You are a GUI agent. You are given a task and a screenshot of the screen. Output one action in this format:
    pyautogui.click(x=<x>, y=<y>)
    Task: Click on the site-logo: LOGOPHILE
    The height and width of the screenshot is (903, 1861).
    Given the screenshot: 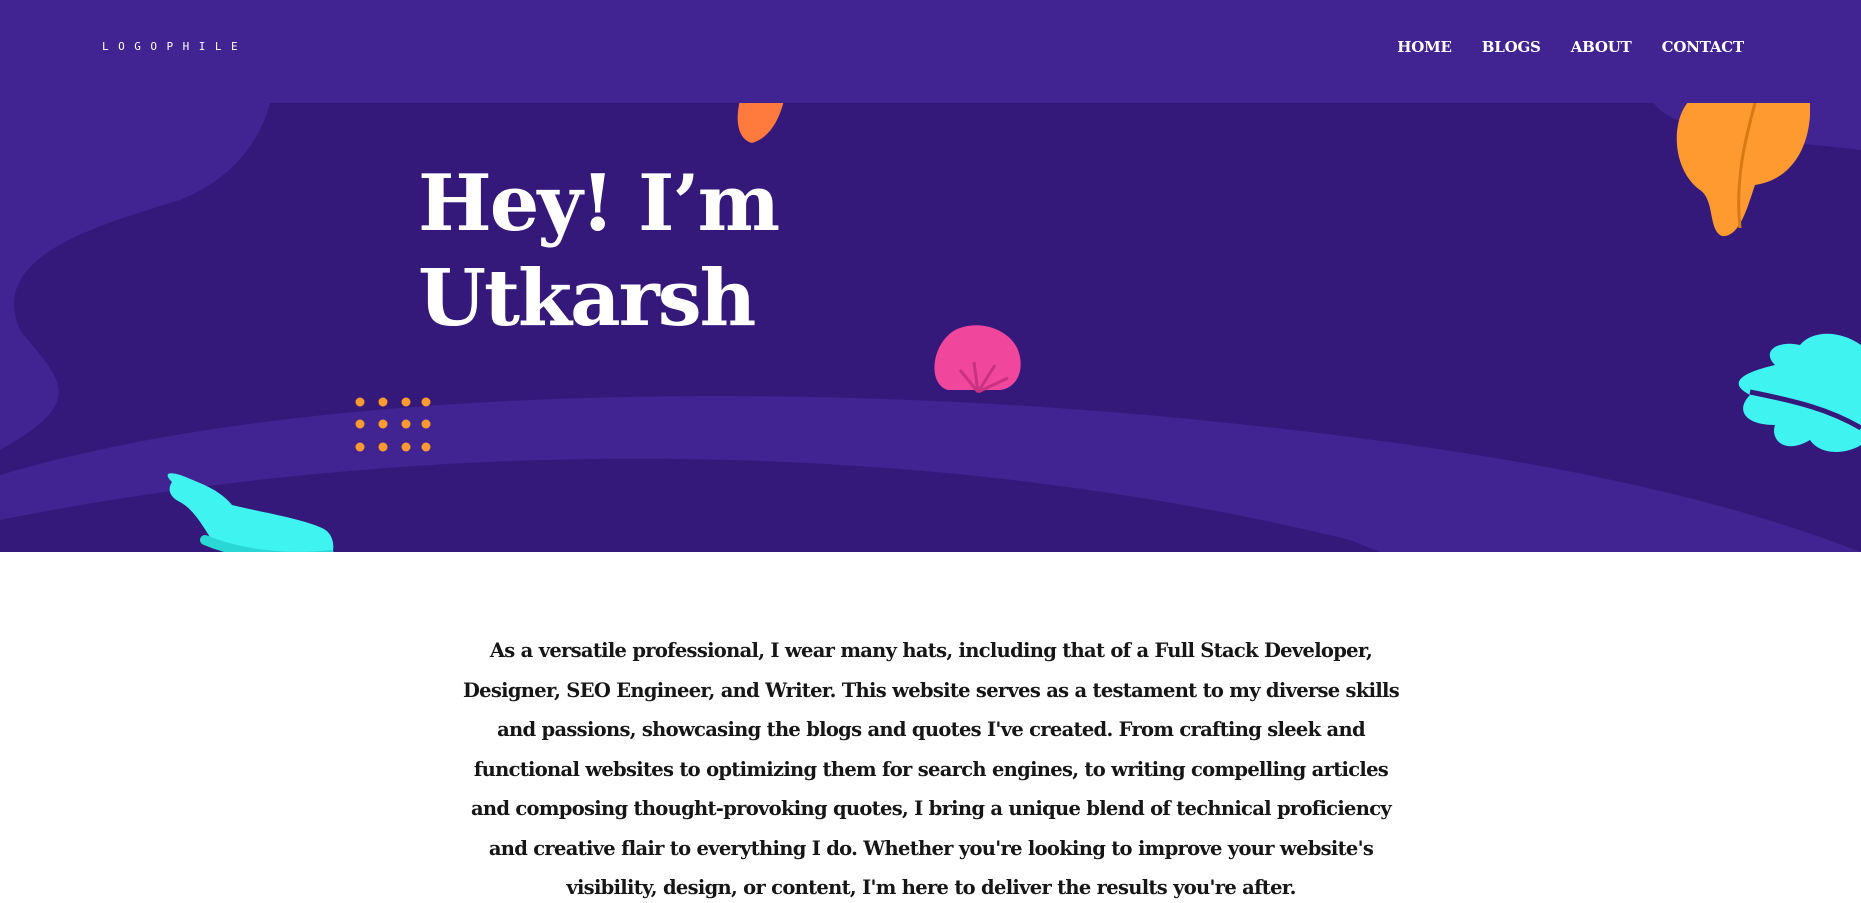 What is the action you would take?
    pyautogui.click(x=174, y=46)
    